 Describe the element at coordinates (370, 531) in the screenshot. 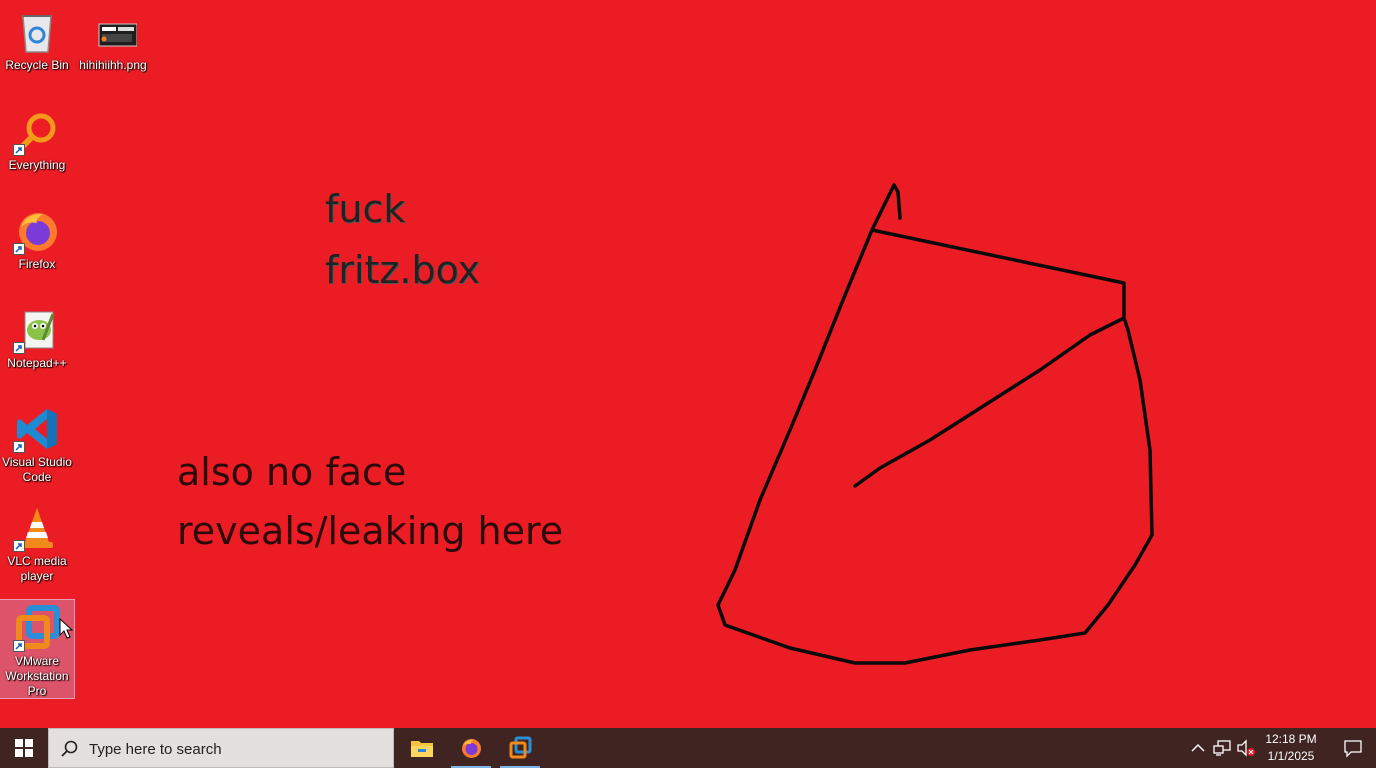

I see `wallpaper-text-4: reveals/leaking here` at that location.